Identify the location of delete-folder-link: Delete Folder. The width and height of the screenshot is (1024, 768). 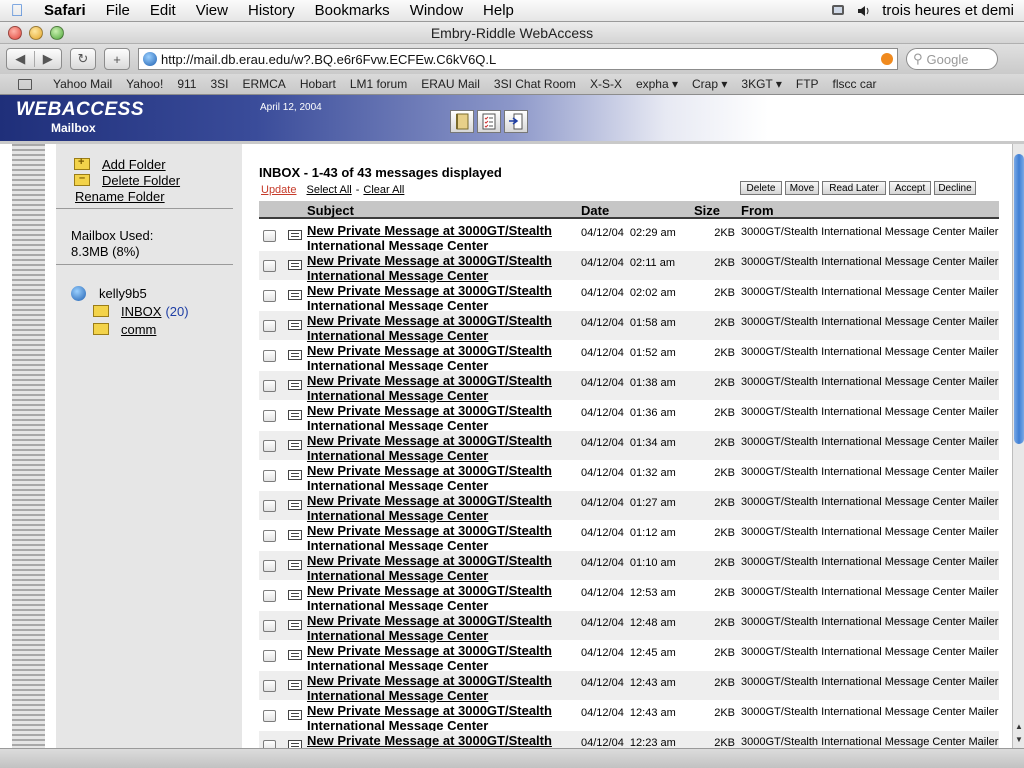
(127, 180).